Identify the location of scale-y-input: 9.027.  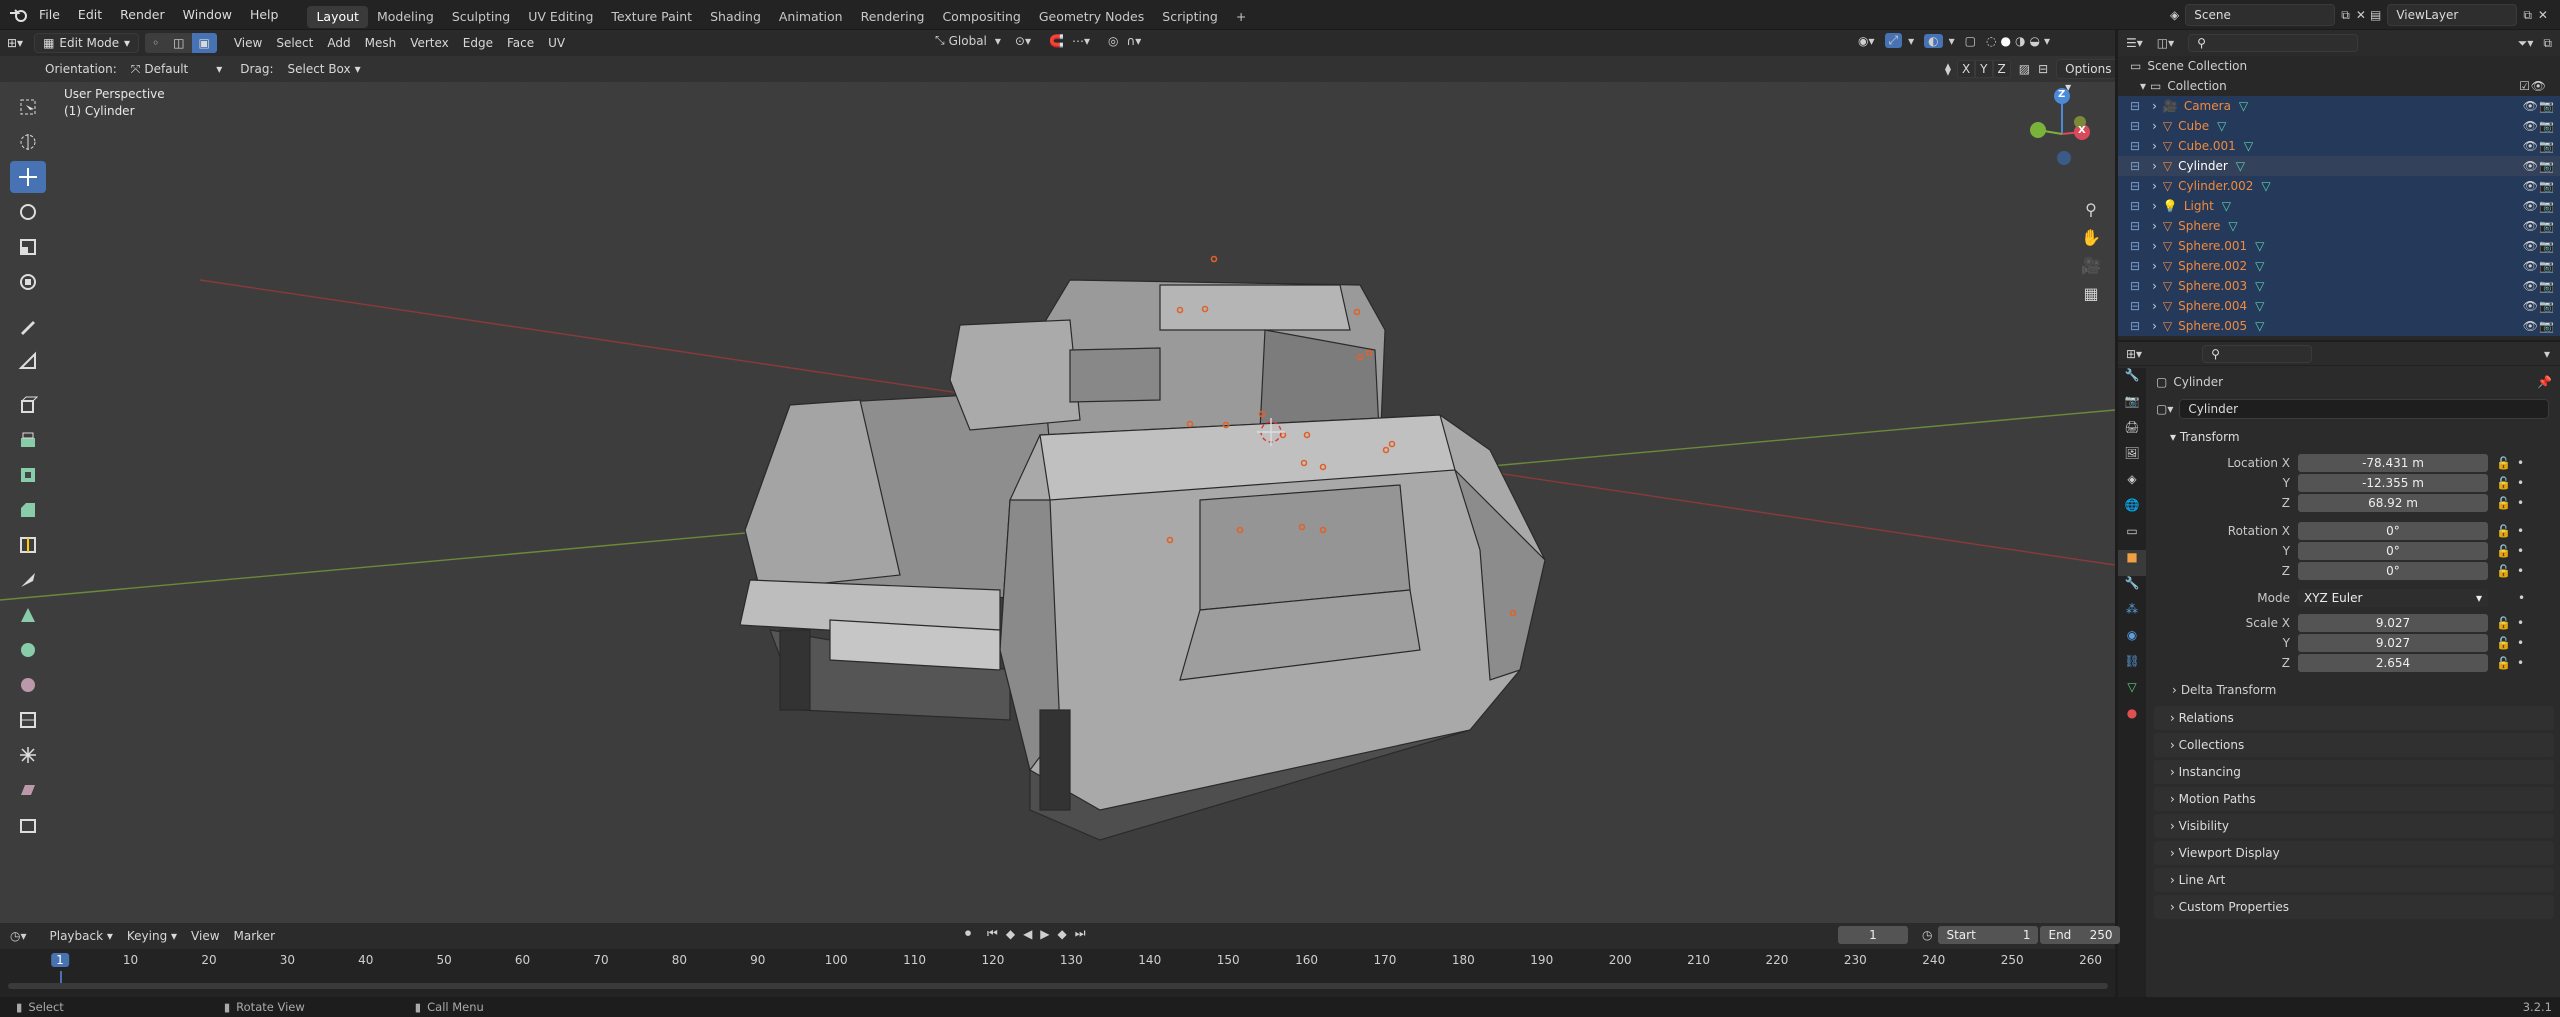
(2393, 643).